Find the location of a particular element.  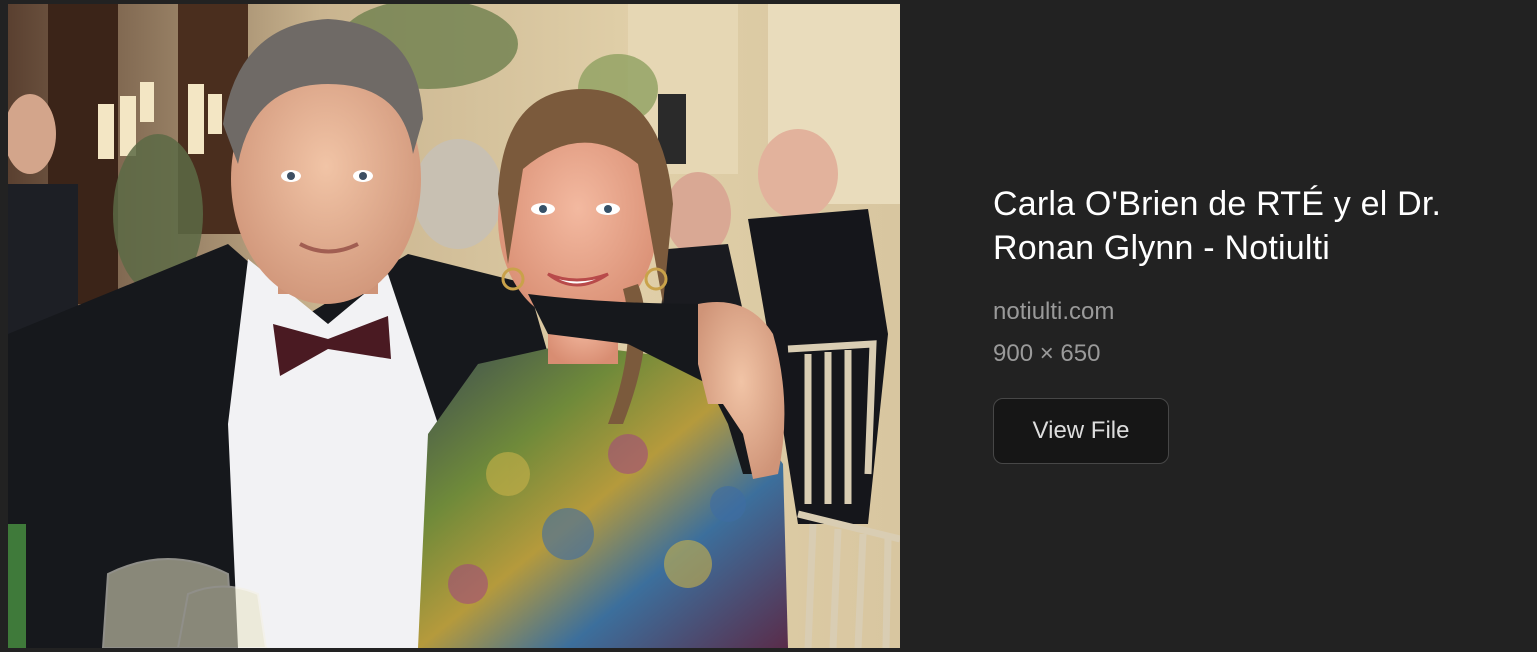

image-dimensions: 900 × 650 is located at coordinates (1047, 353).